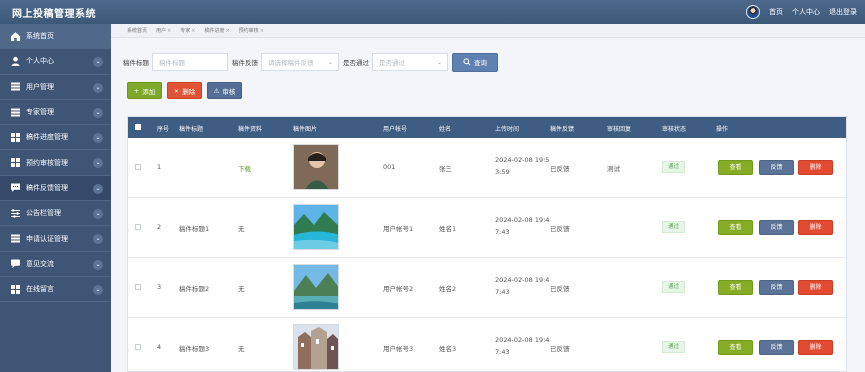 Image resolution: width=865 pixels, height=372 pixels. What do you see at coordinates (55, 113) in the screenshot?
I see `sidebar-item-expert-management: 专家管理 ⌄` at bounding box center [55, 113].